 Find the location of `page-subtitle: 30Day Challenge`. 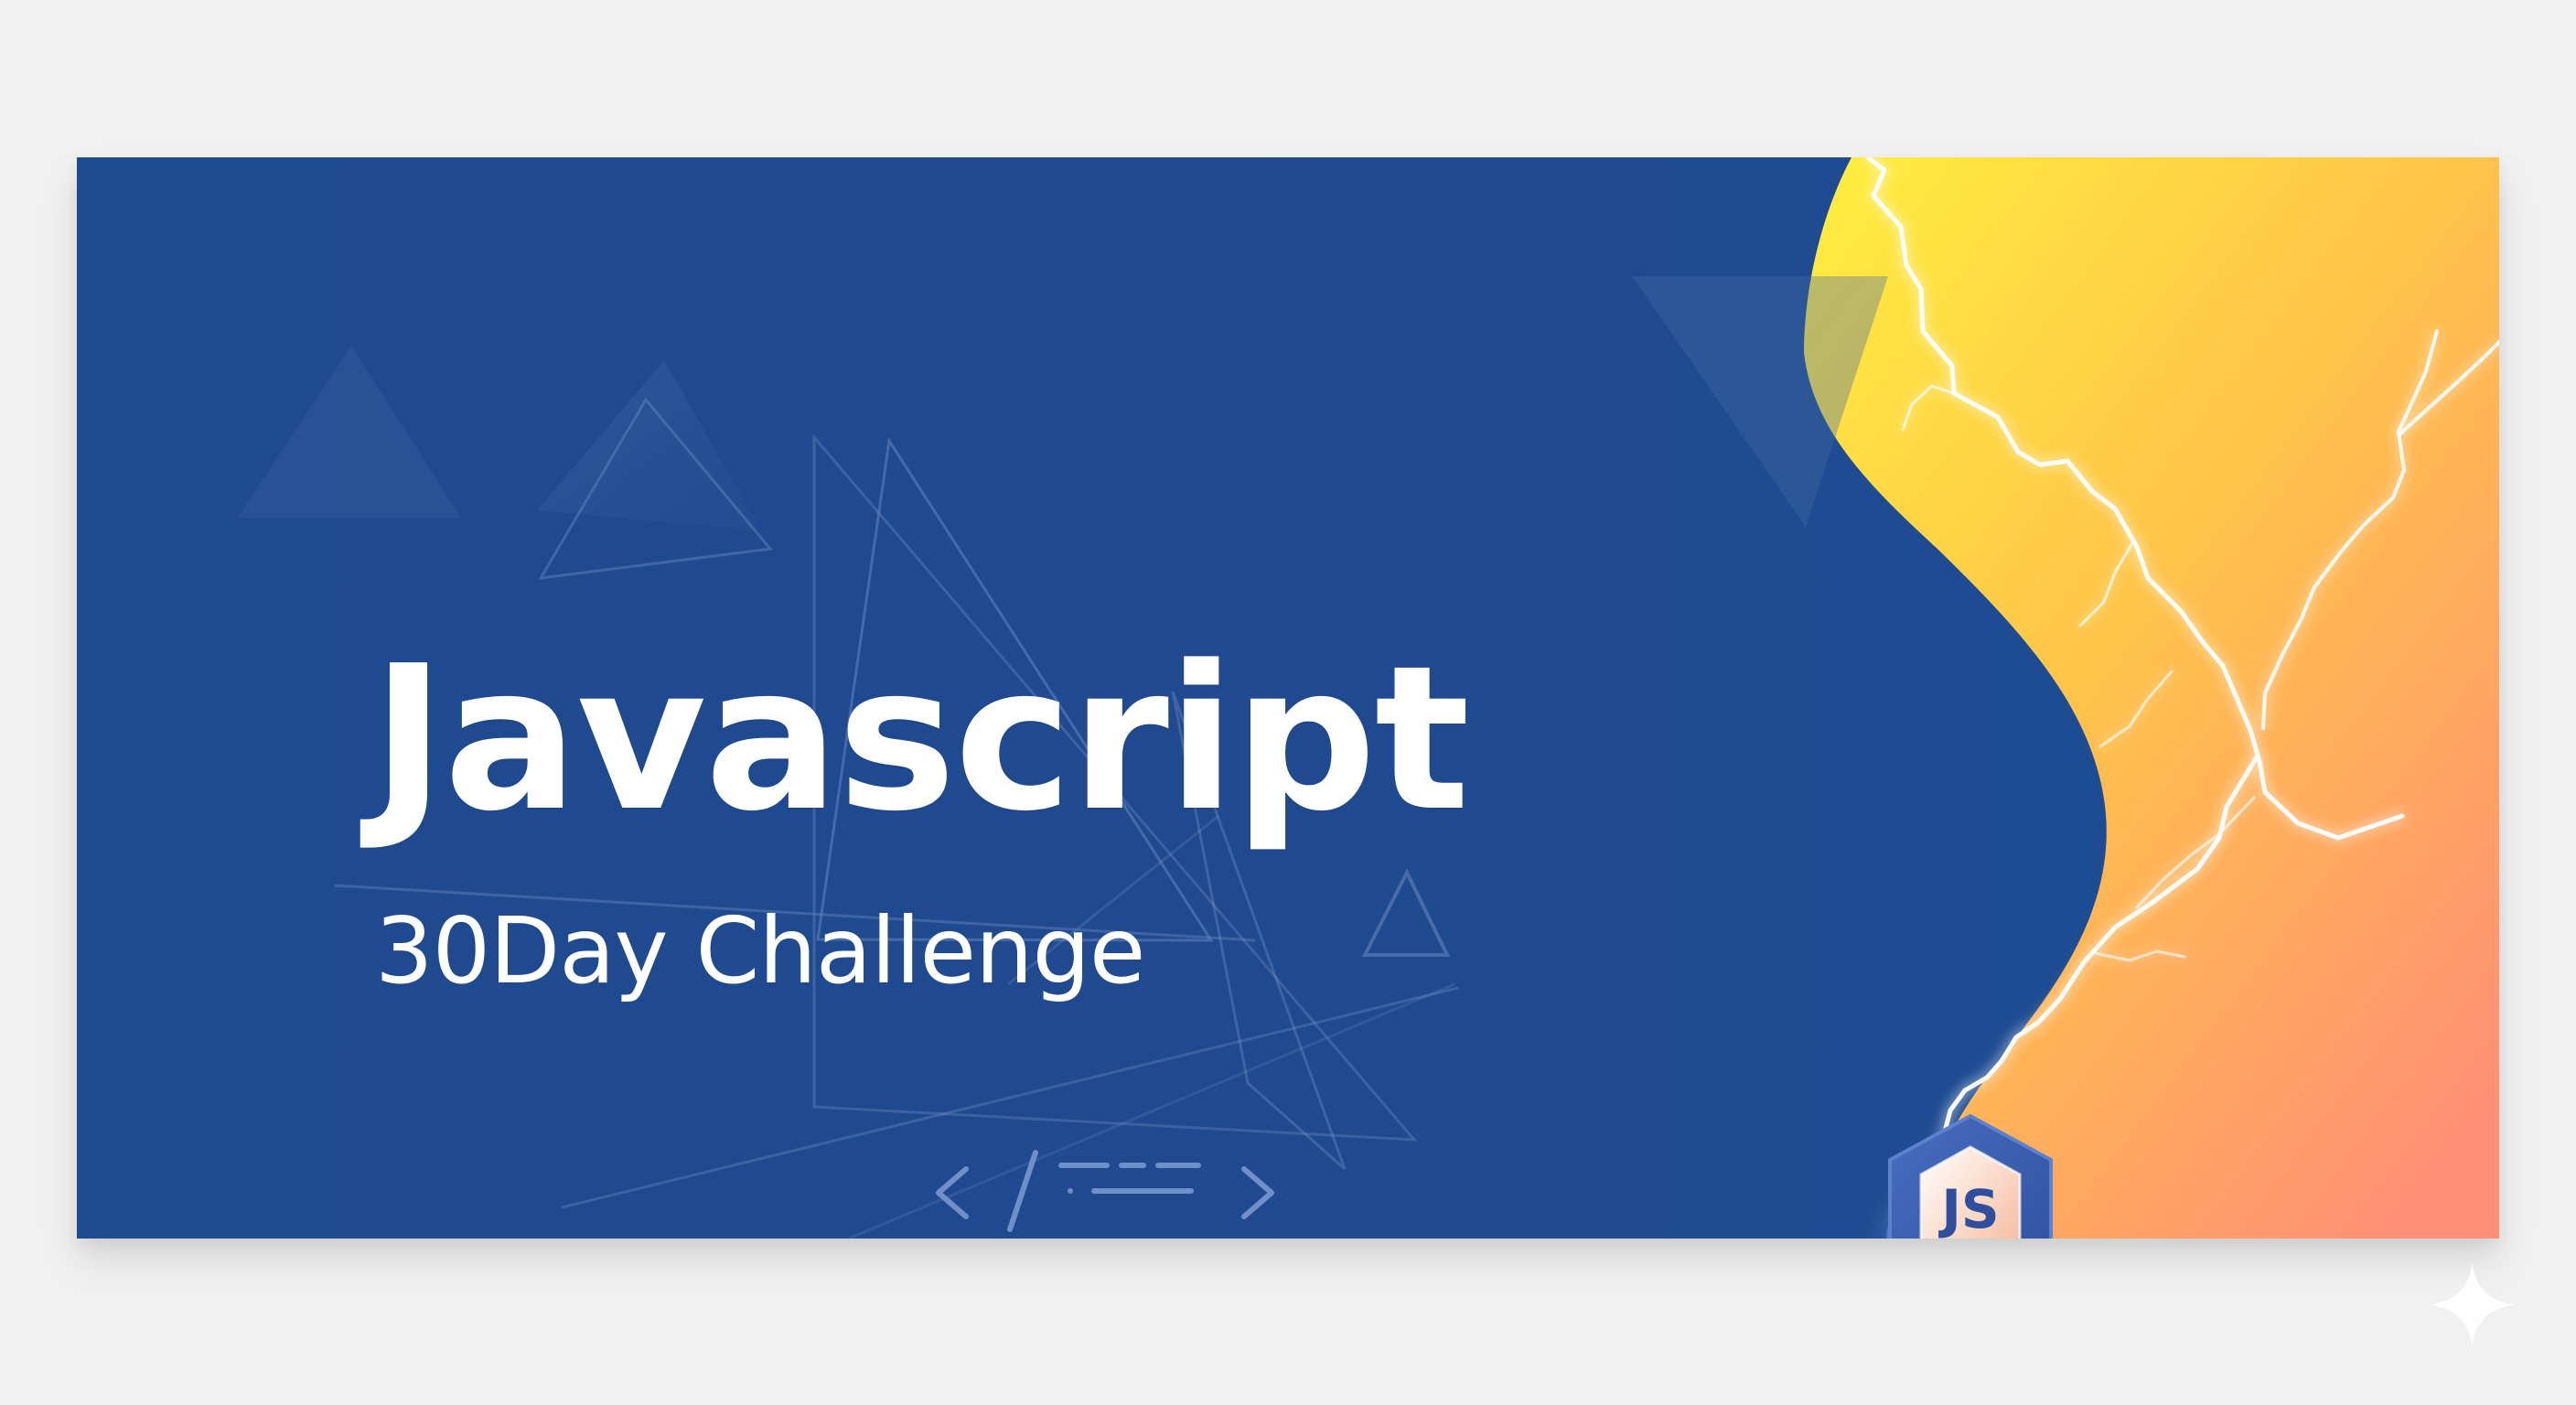

page-subtitle: 30Day Challenge is located at coordinates (760, 951).